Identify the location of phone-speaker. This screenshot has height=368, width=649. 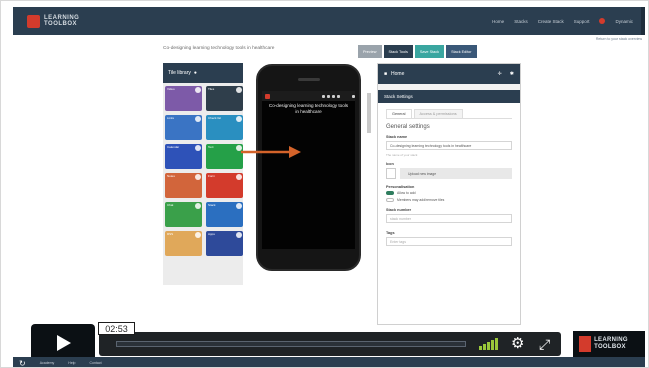
(309, 79).